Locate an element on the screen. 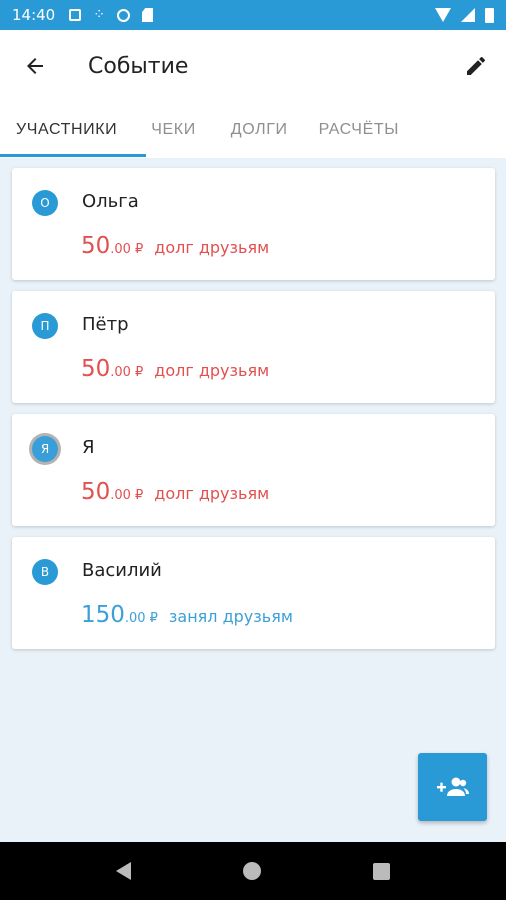  tab-debts: ДОЛГИ is located at coordinates (259, 130).